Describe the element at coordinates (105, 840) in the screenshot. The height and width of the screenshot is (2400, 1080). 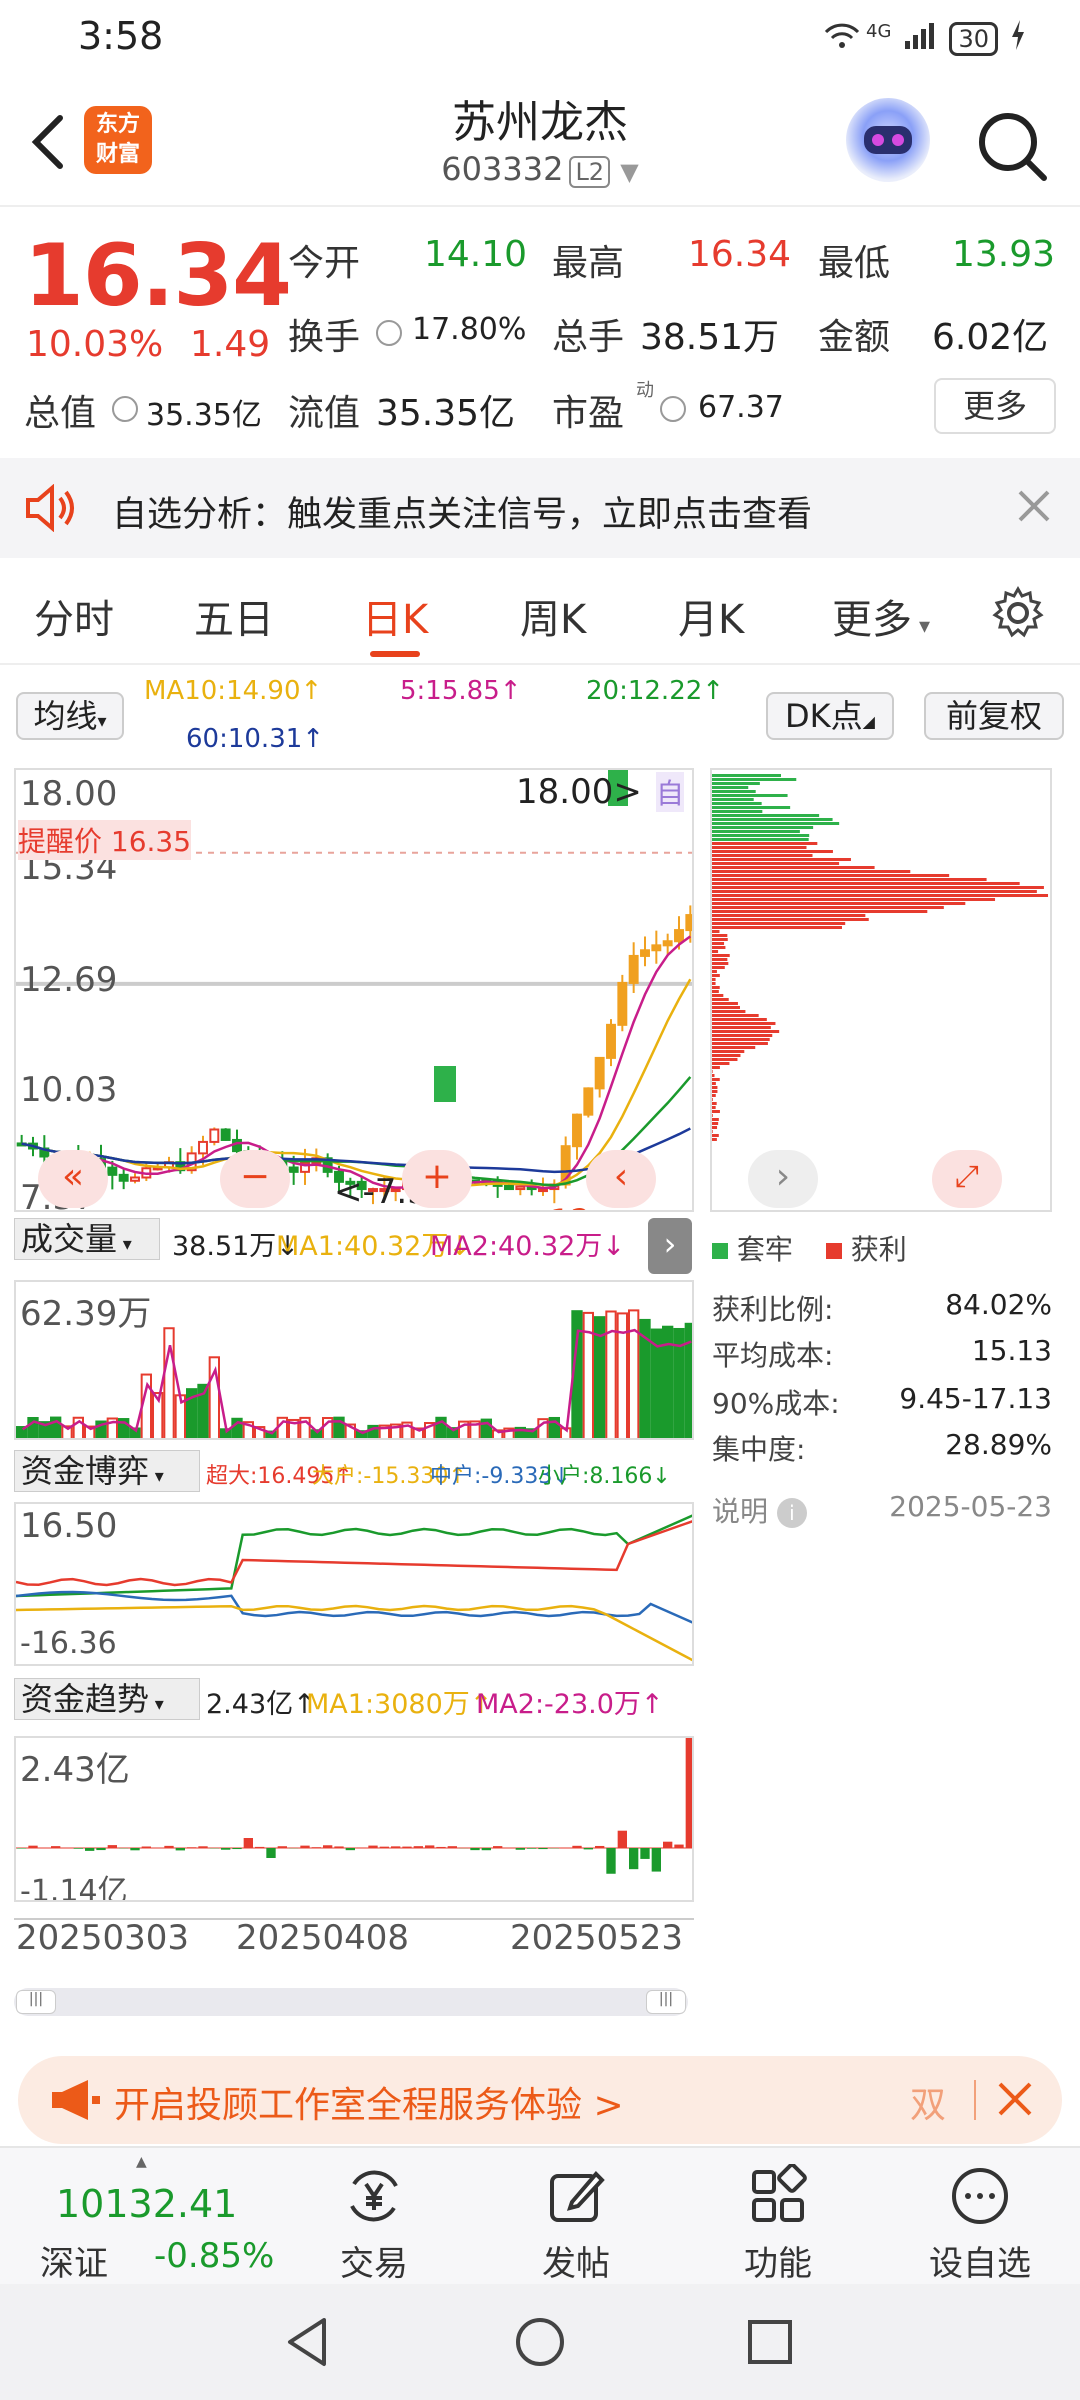
I see `alert-price-label: 提醒价 16.35` at that location.